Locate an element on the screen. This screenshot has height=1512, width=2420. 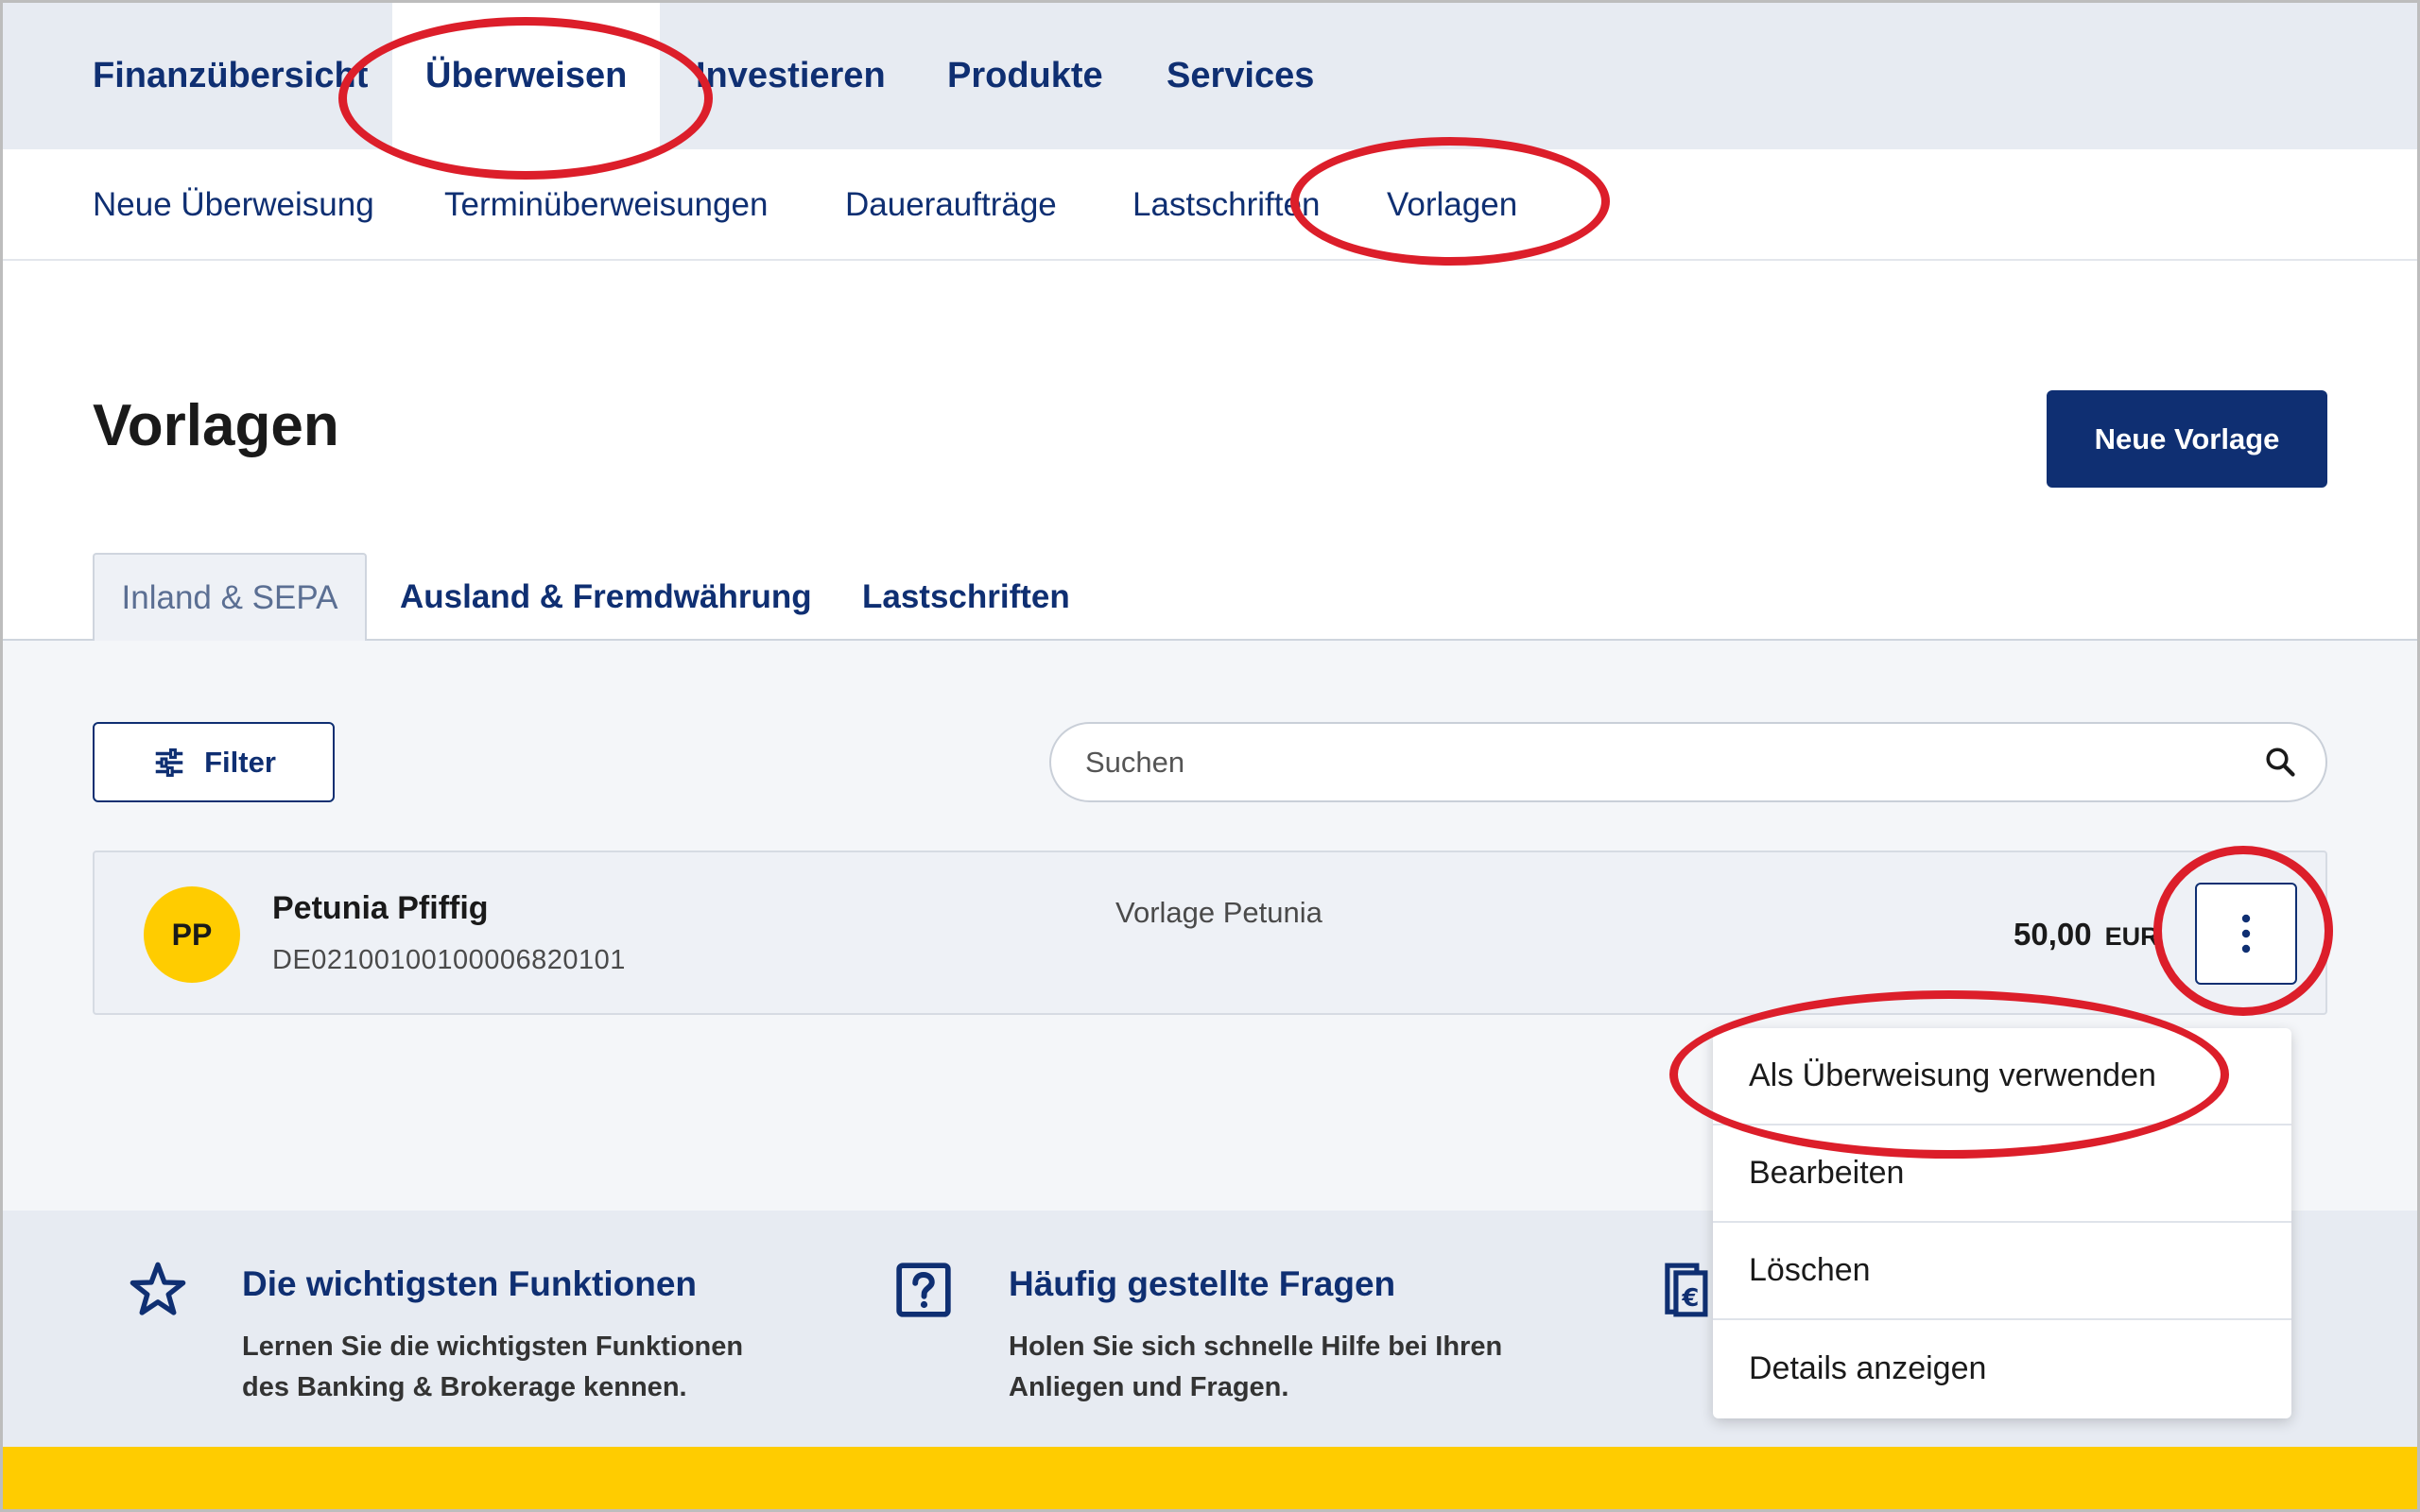
template-description: Vorlage Petunia is located at coordinates (1218, 912).